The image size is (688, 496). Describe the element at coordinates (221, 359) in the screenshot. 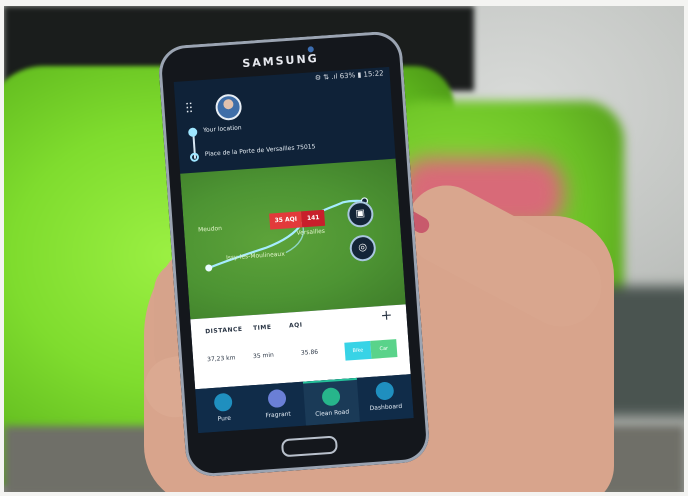

I see `distance-value: 37,23 km` at that location.